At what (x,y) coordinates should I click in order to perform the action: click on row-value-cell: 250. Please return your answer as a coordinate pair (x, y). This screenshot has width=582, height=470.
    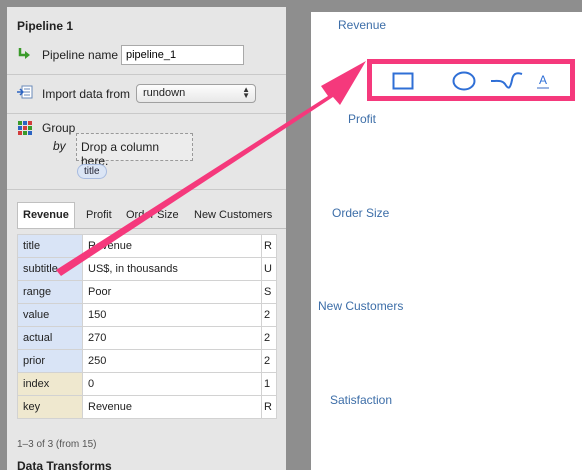
    Looking at the image, I should click on (172, 361).